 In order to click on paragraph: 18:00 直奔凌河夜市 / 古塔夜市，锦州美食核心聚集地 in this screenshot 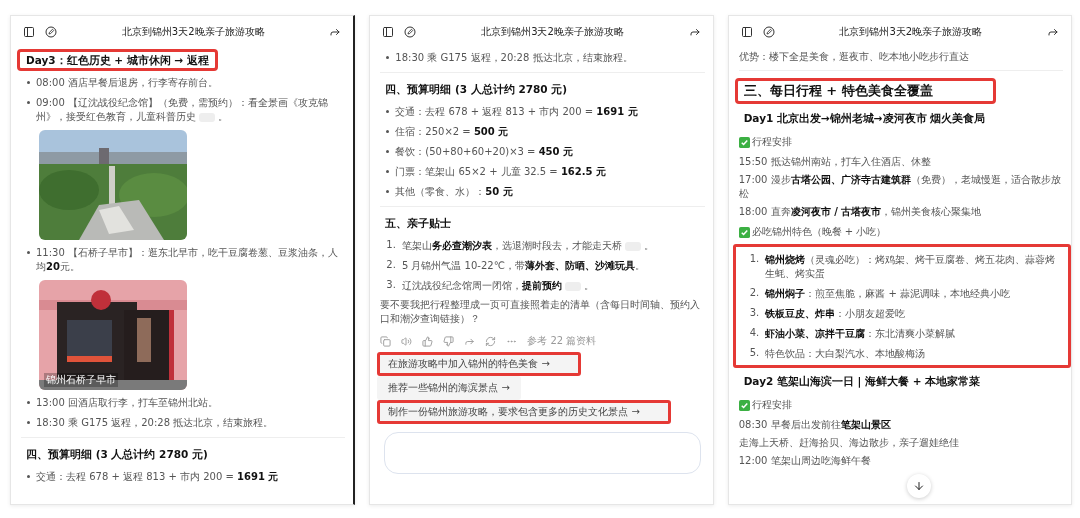, I will do `click(860, 212)`.